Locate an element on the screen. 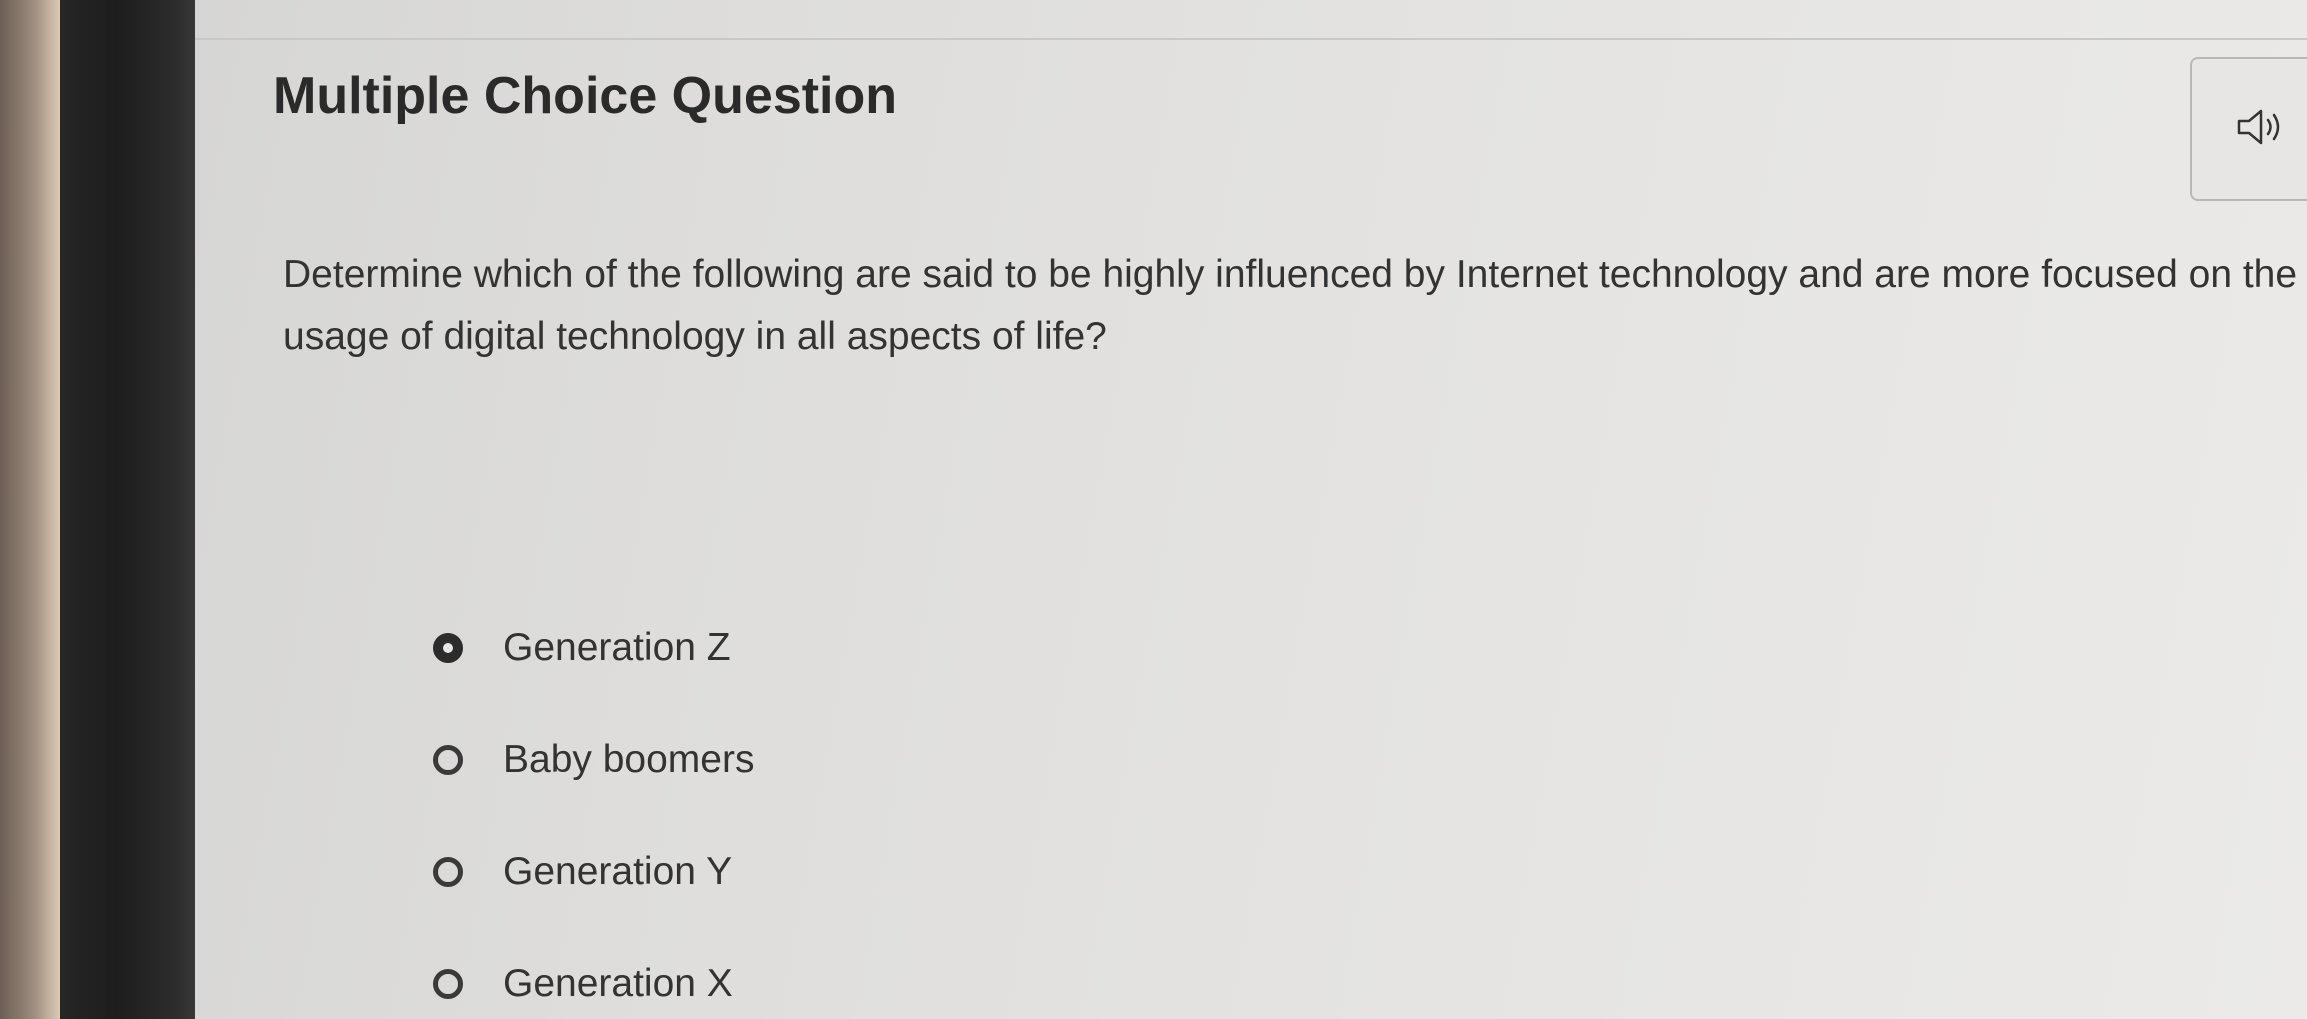 Image resolution: width=2307 pixels, height=1019 pixels. radio-button-selected is located at coordinates (448, 648).